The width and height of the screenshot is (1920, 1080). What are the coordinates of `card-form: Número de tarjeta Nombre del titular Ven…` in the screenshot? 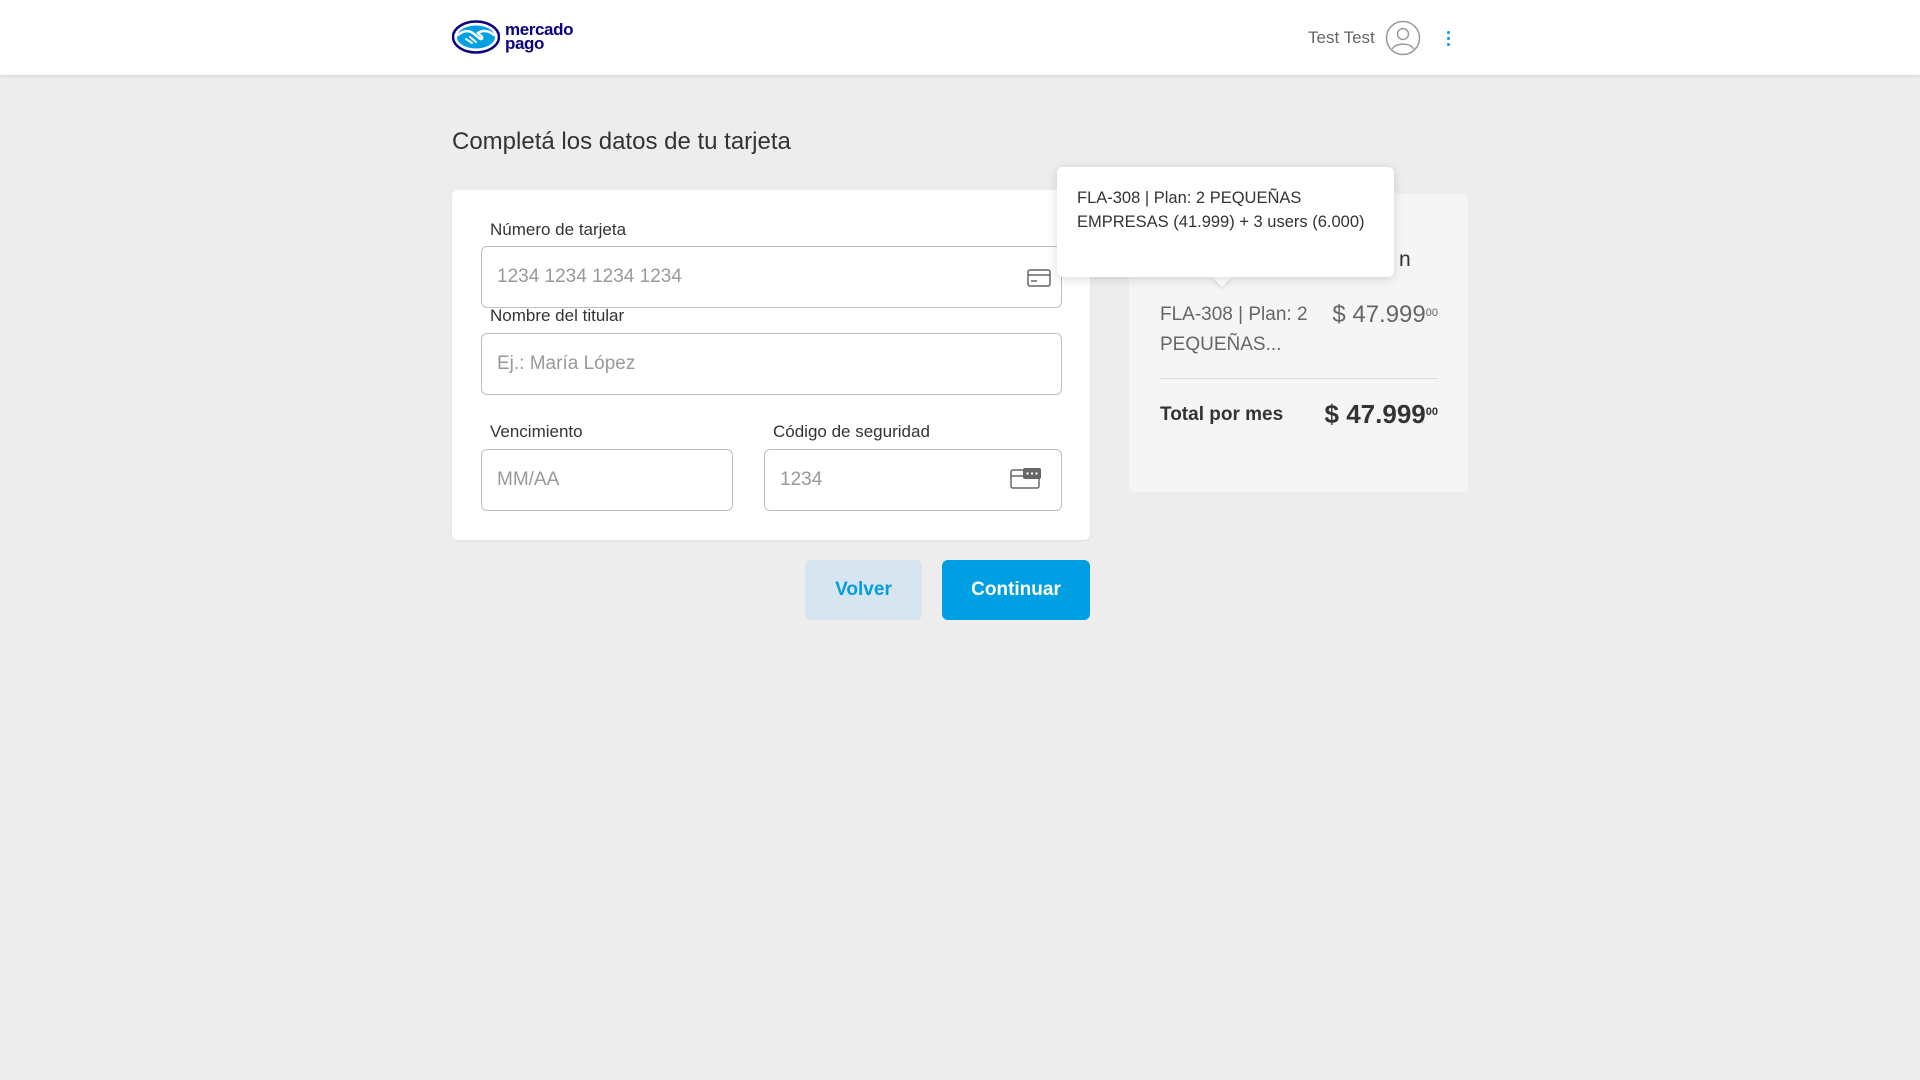 It's located at (771, 365).